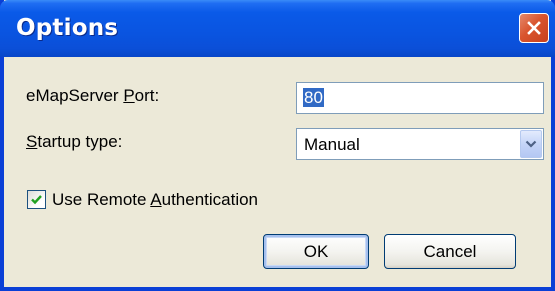 Image resolution: width=555 pixels, height=291 pixels. Describe the element at coordinates (129, 95) in the screenshot. I see `port-label-accesskey: P` at that location.